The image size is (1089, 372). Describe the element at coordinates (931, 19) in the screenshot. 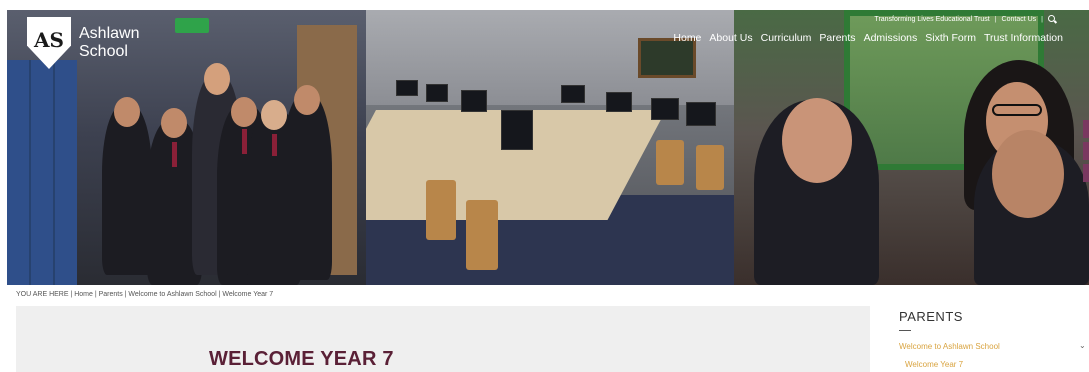

I see `trust-link: Transforming Lives Educational Trust` at that location.